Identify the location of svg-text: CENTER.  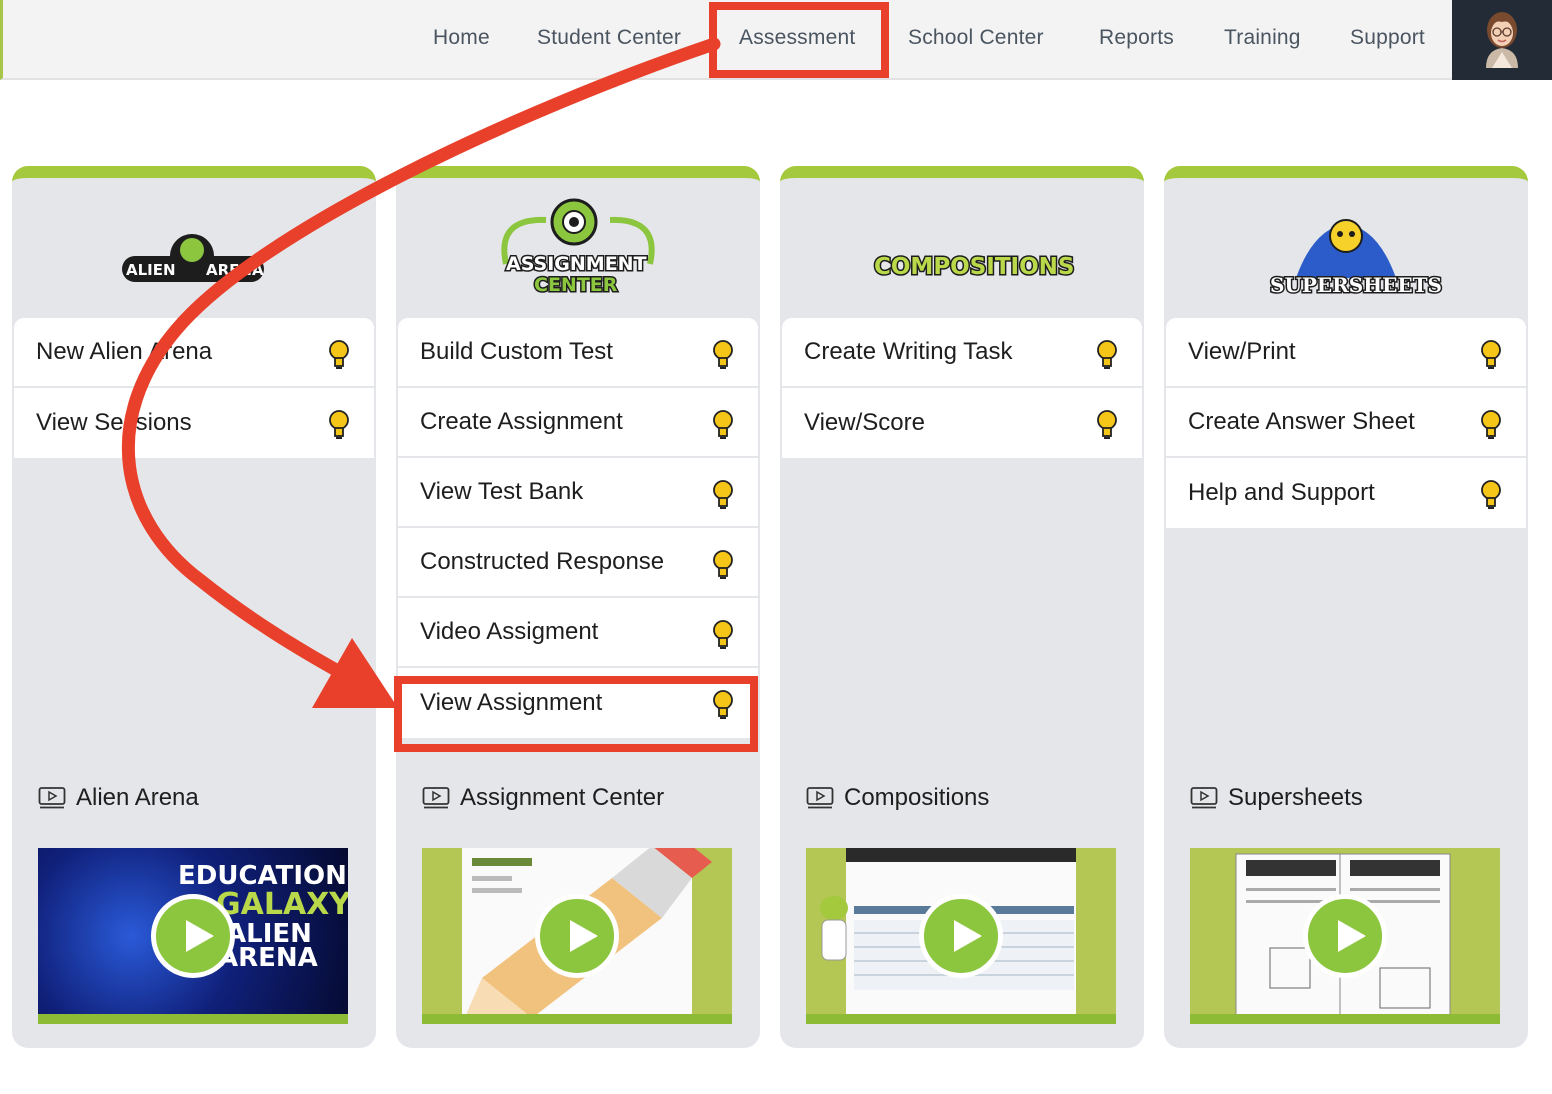
(576, 285).